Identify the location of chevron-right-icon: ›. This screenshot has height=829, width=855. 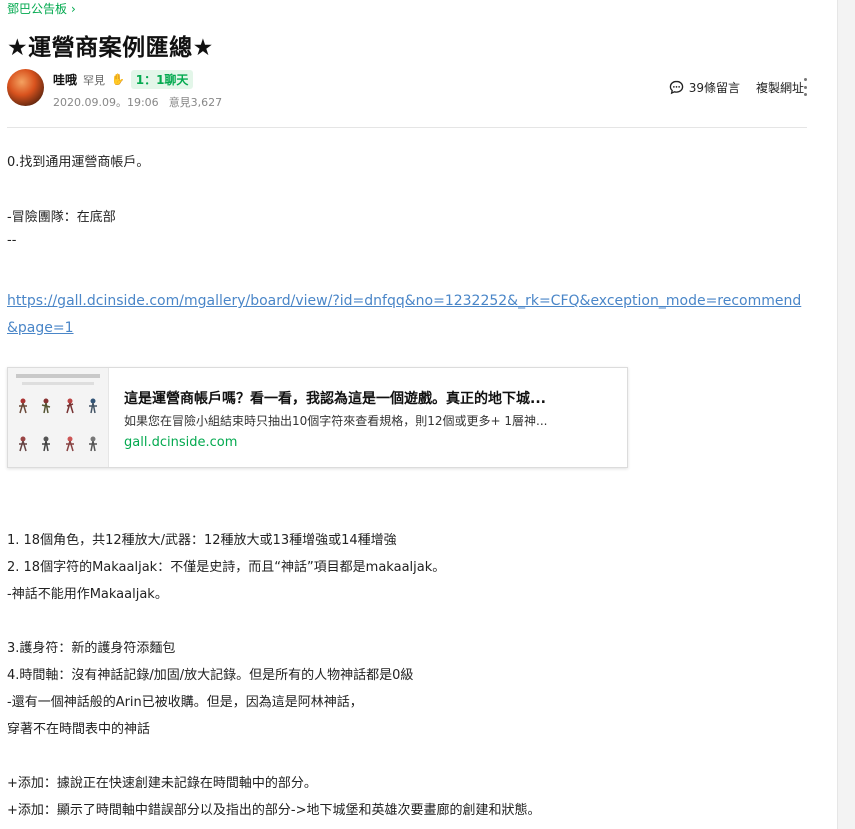
(73, 8).